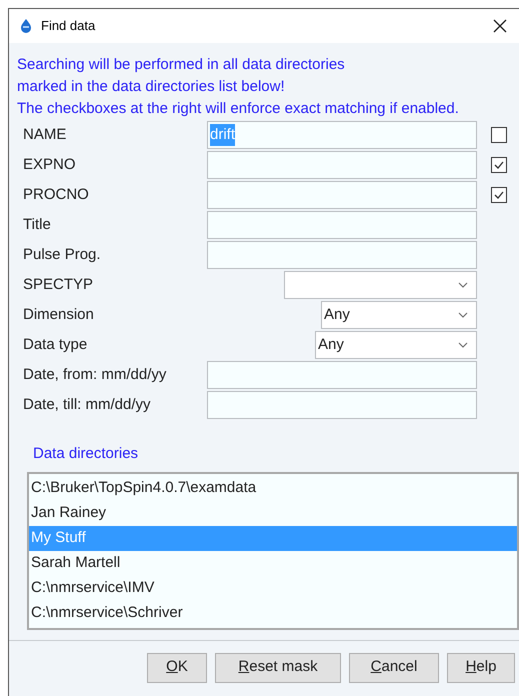  Describe the element at coordinates (273, 488) in the screenshot. I see `directory-item: C:\Bruker\TopSpin4.0.7\examdata` at that location.